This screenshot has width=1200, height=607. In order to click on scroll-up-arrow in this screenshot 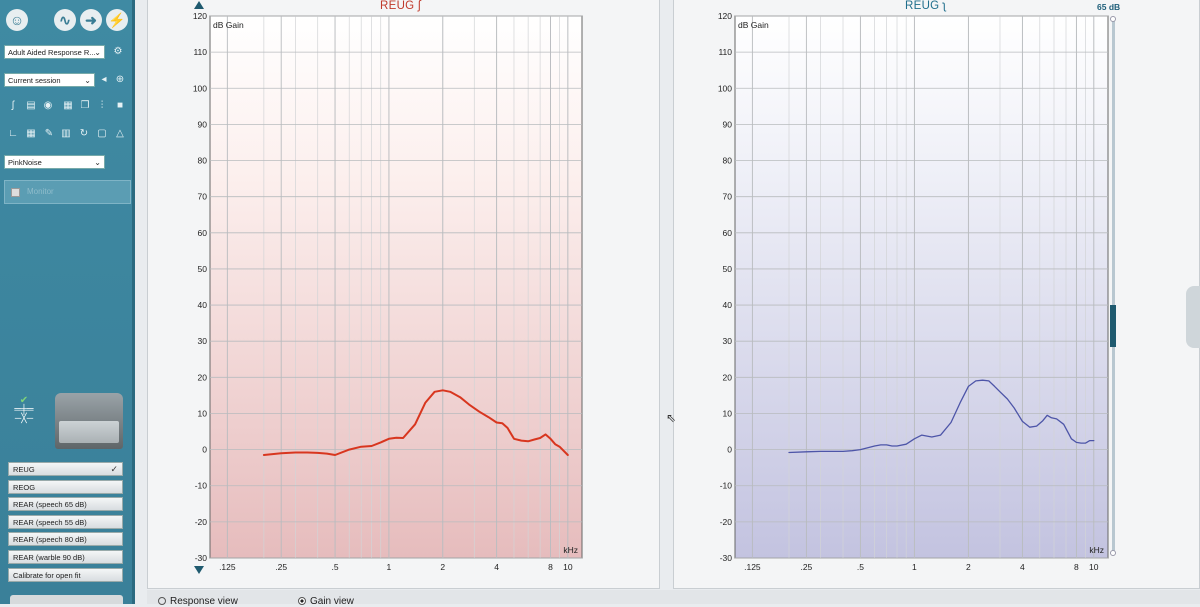, I will do `click(199, 5)`.